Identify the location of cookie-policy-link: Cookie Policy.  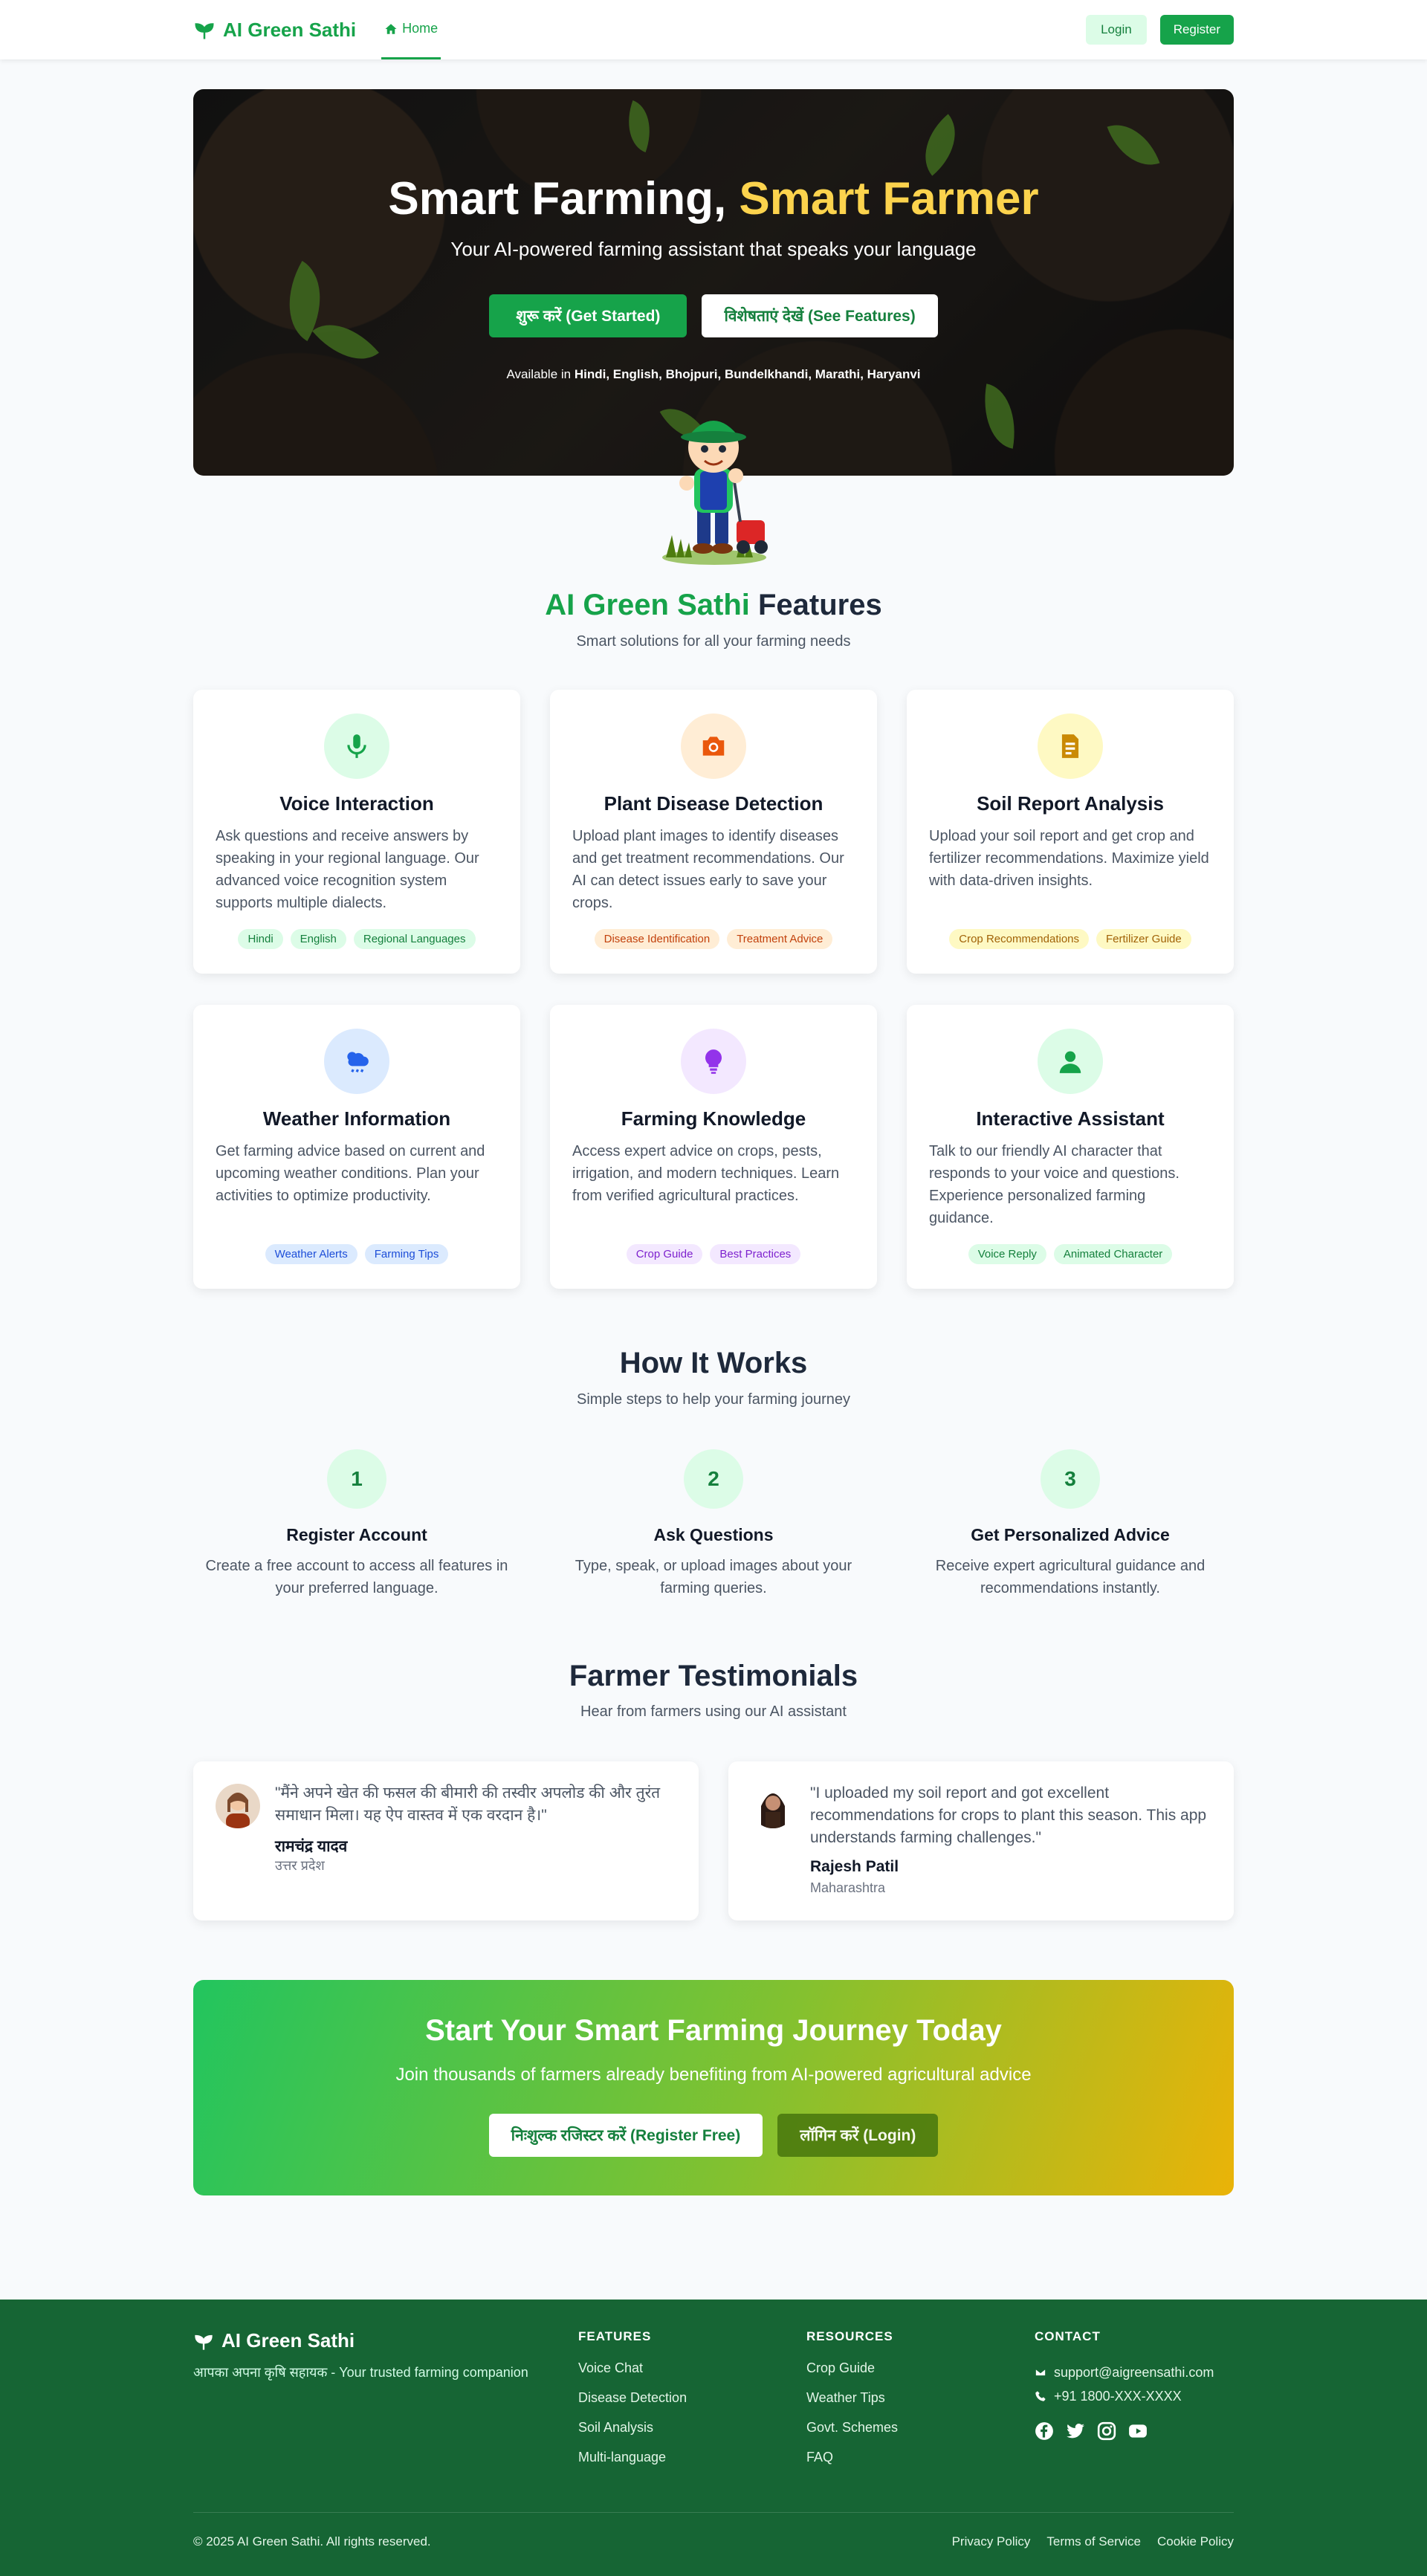
(1195, 2541).